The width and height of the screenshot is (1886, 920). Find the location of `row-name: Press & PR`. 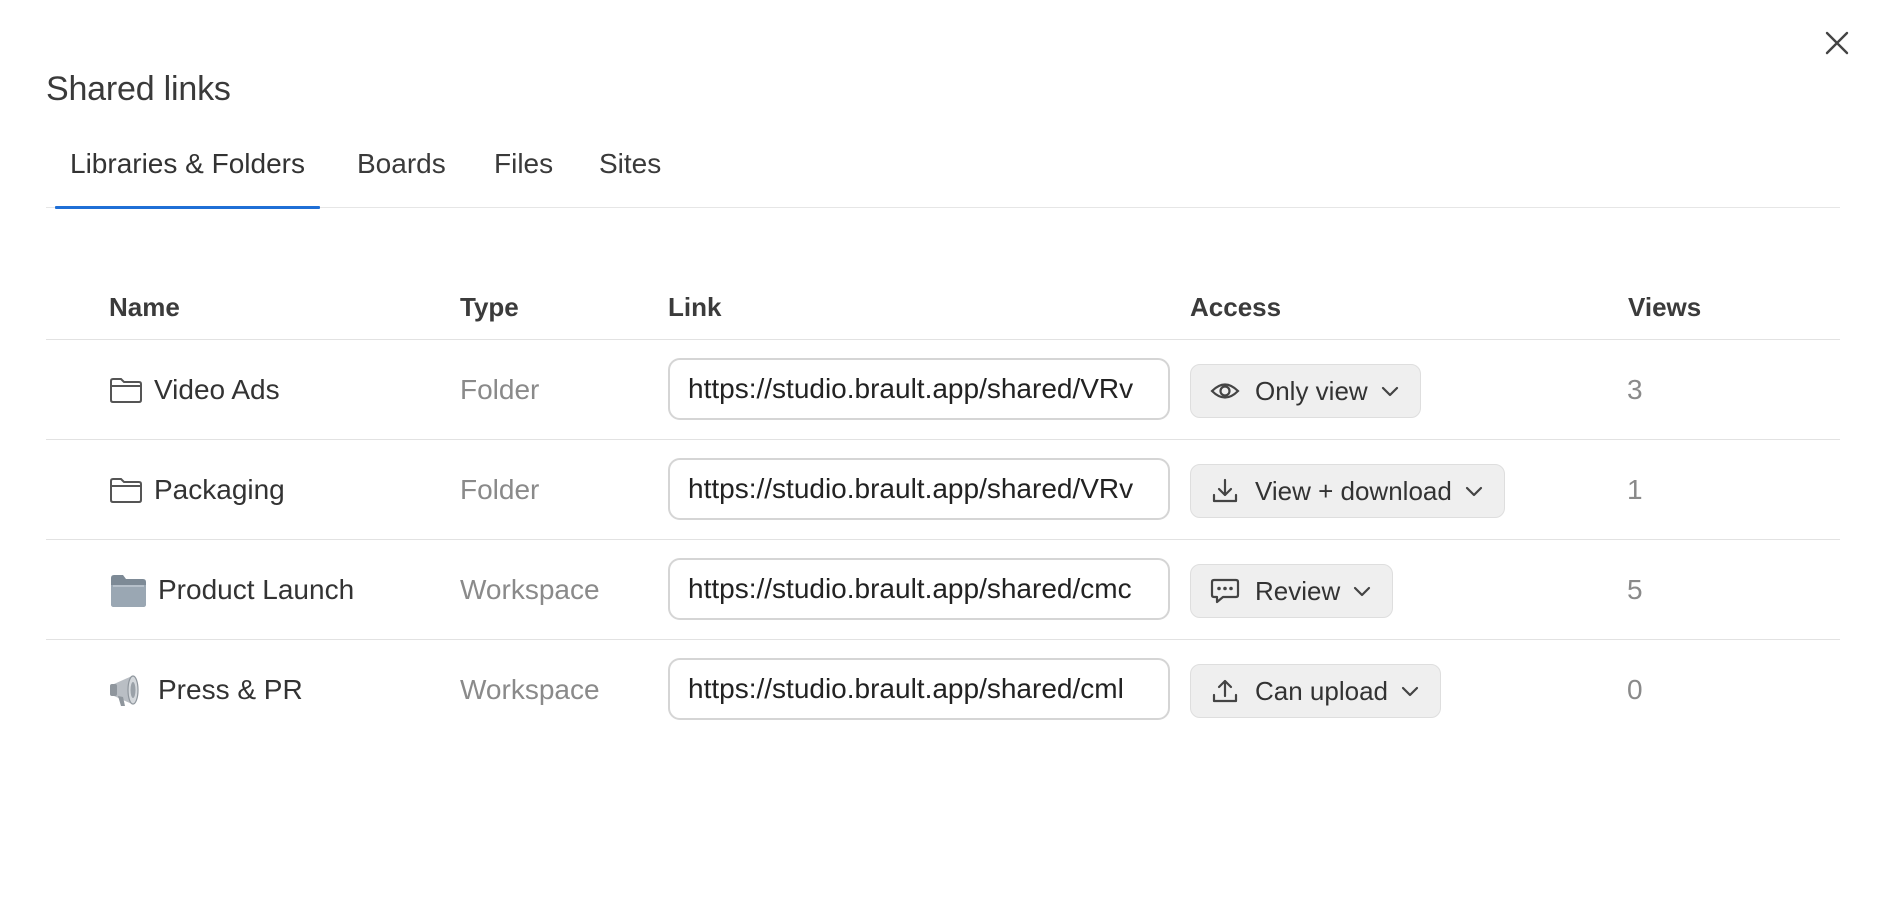

row-name: Press & PR is located at coordinates (230, 689).